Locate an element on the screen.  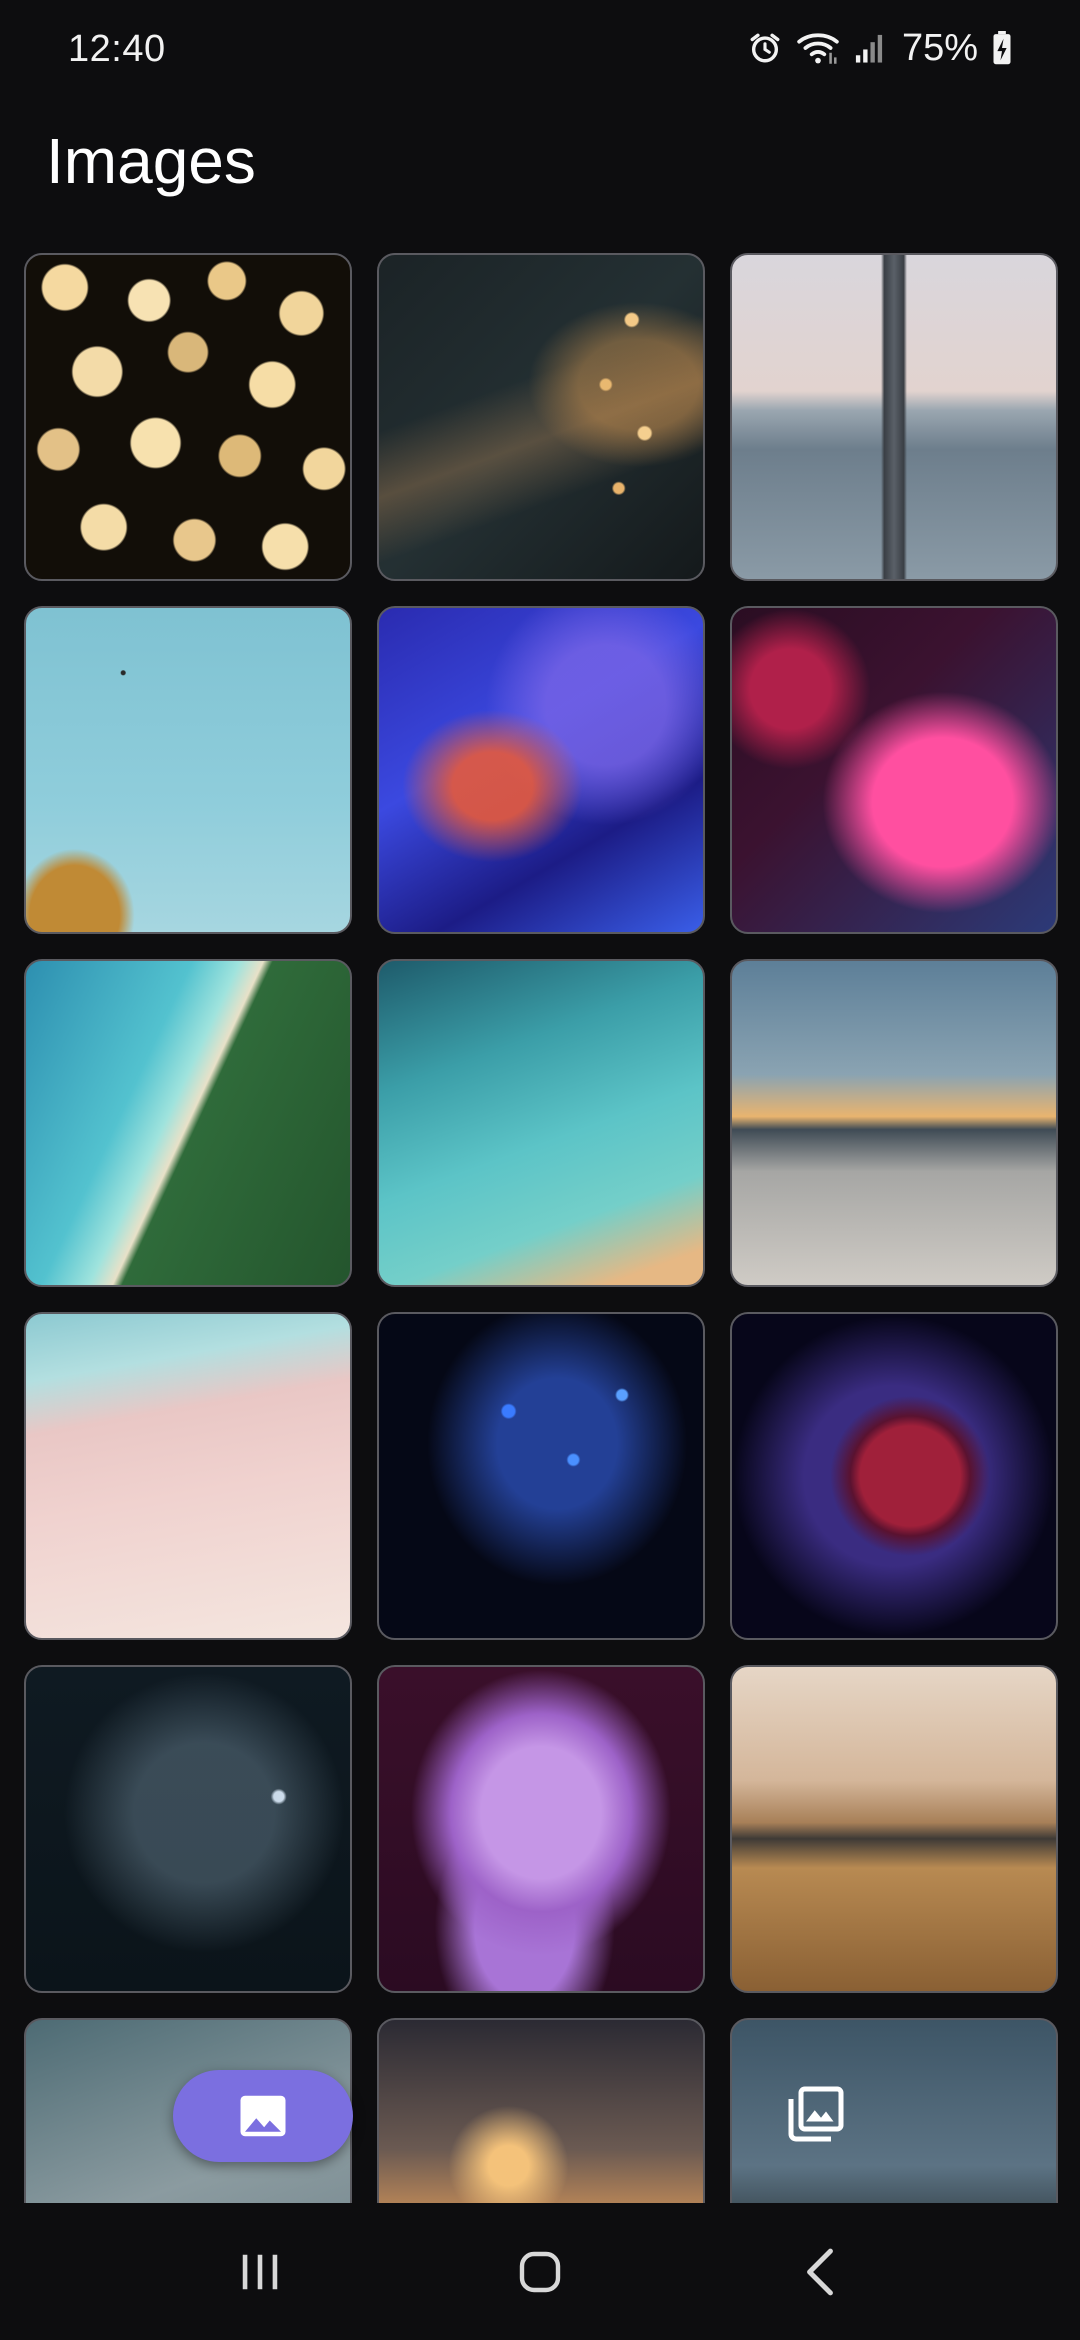
image-icon is located at coordinates (263, 2116).